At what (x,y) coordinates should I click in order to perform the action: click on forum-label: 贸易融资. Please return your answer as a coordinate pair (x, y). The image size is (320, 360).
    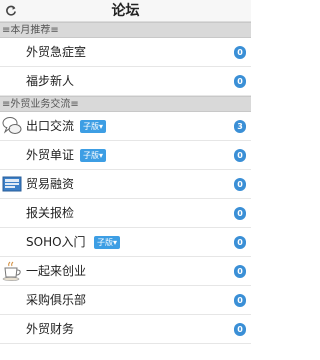
    Looking at the image, I should click on (50, 184).